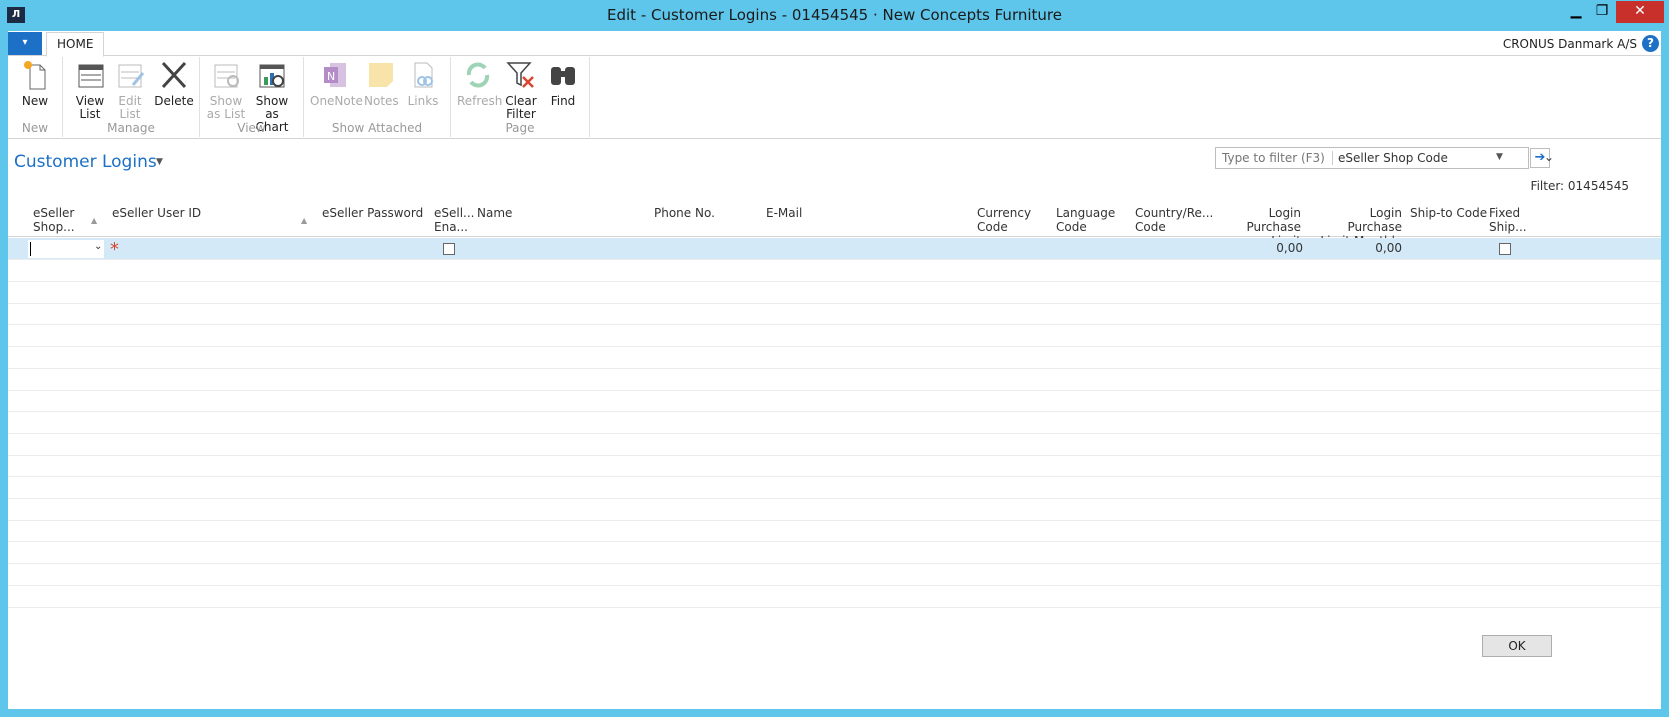 The width and height of the screenshot is (1669, 717). Describe the element at coordinates (1499, 157) in the screenshot. I see `chevron-down-icon: ▼` at that location.